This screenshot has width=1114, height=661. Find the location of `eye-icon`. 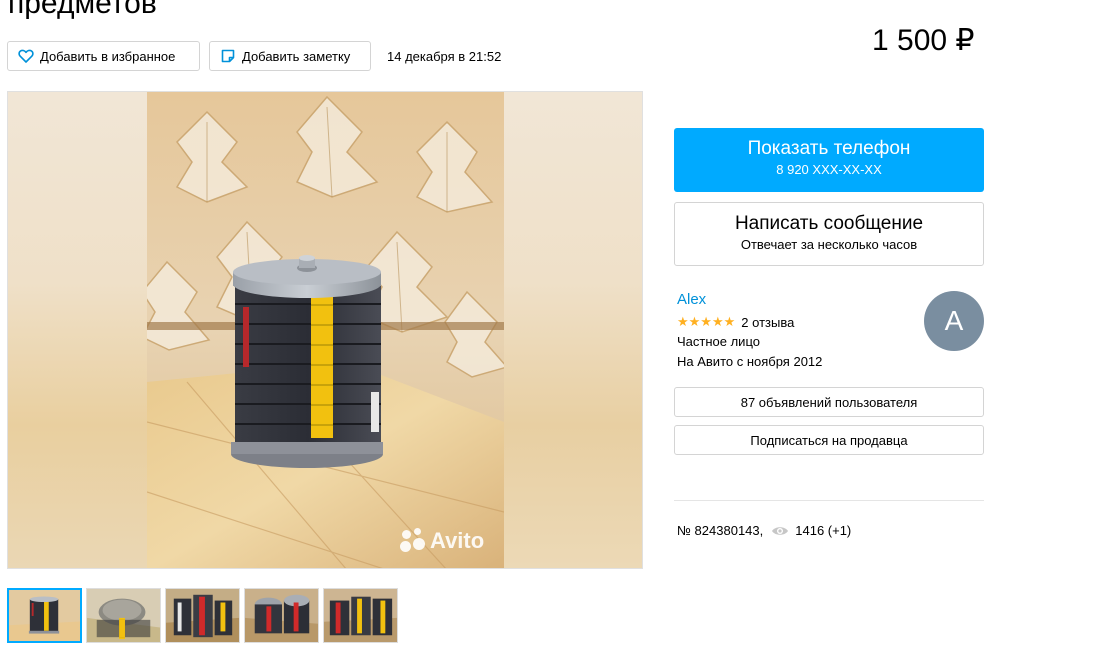

eye-icon is located at coordinates (780, 530).